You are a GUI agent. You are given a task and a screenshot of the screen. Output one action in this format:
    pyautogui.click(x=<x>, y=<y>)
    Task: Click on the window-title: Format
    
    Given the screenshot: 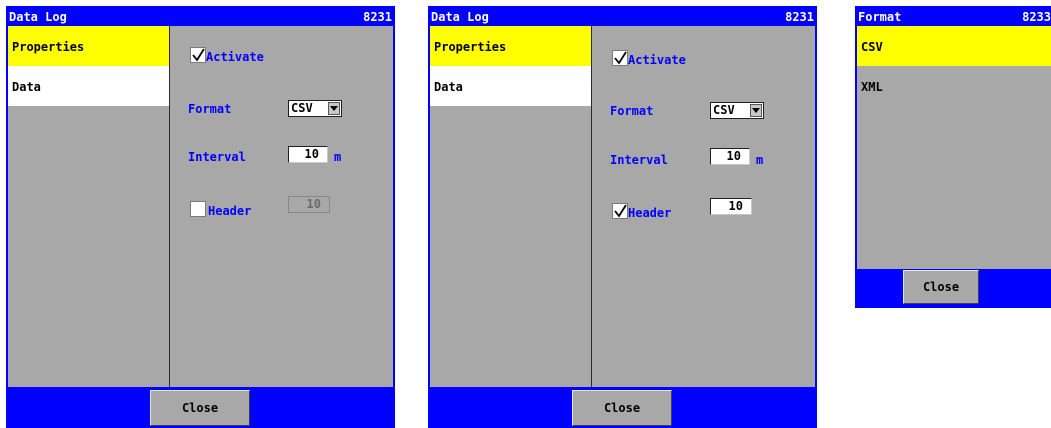 What is the action you would take?
    pyautogui.click(x=880, y=17)
    